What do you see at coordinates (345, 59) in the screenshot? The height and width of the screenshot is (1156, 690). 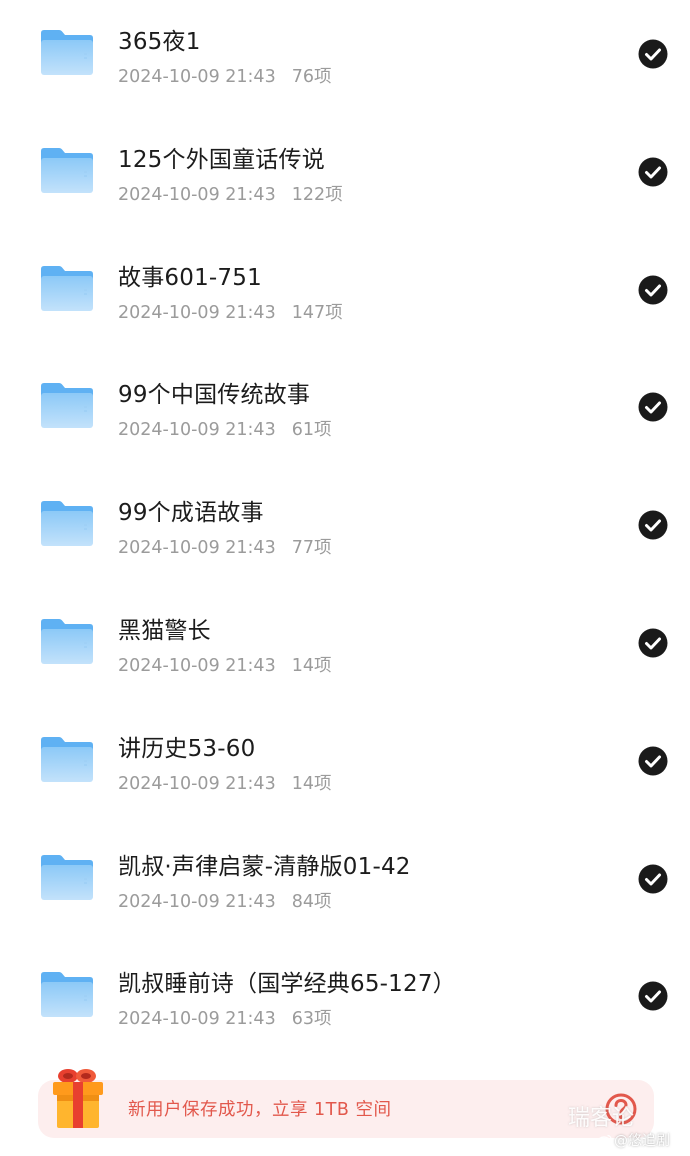 I see `file-row: 365夜1 2024-10-09 21:43 76项` at bounding box center [345, 59].